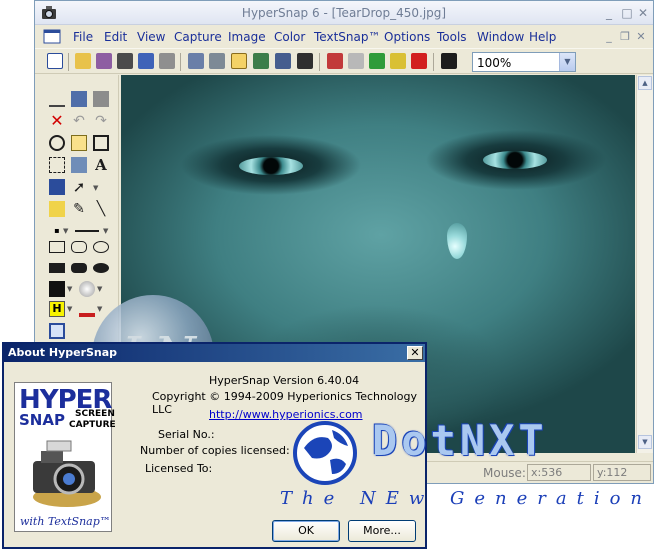 This screenshot has height=554, width=656. What do you see at coordinates (146, 61) in the screenshot?
I see `book-icon` at bounding box center [146, 61].